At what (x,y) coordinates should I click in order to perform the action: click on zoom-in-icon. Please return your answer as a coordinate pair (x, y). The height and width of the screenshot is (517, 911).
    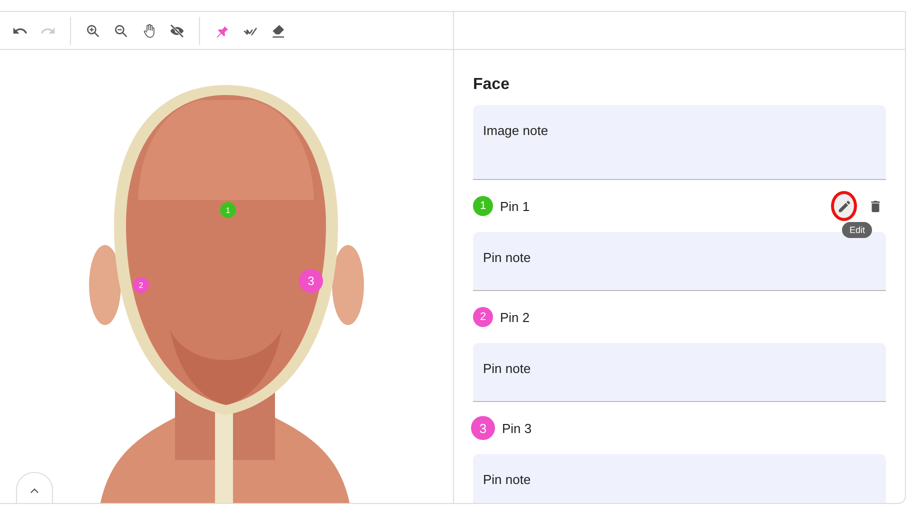
    Looking at the image, I should click on (93, 30).